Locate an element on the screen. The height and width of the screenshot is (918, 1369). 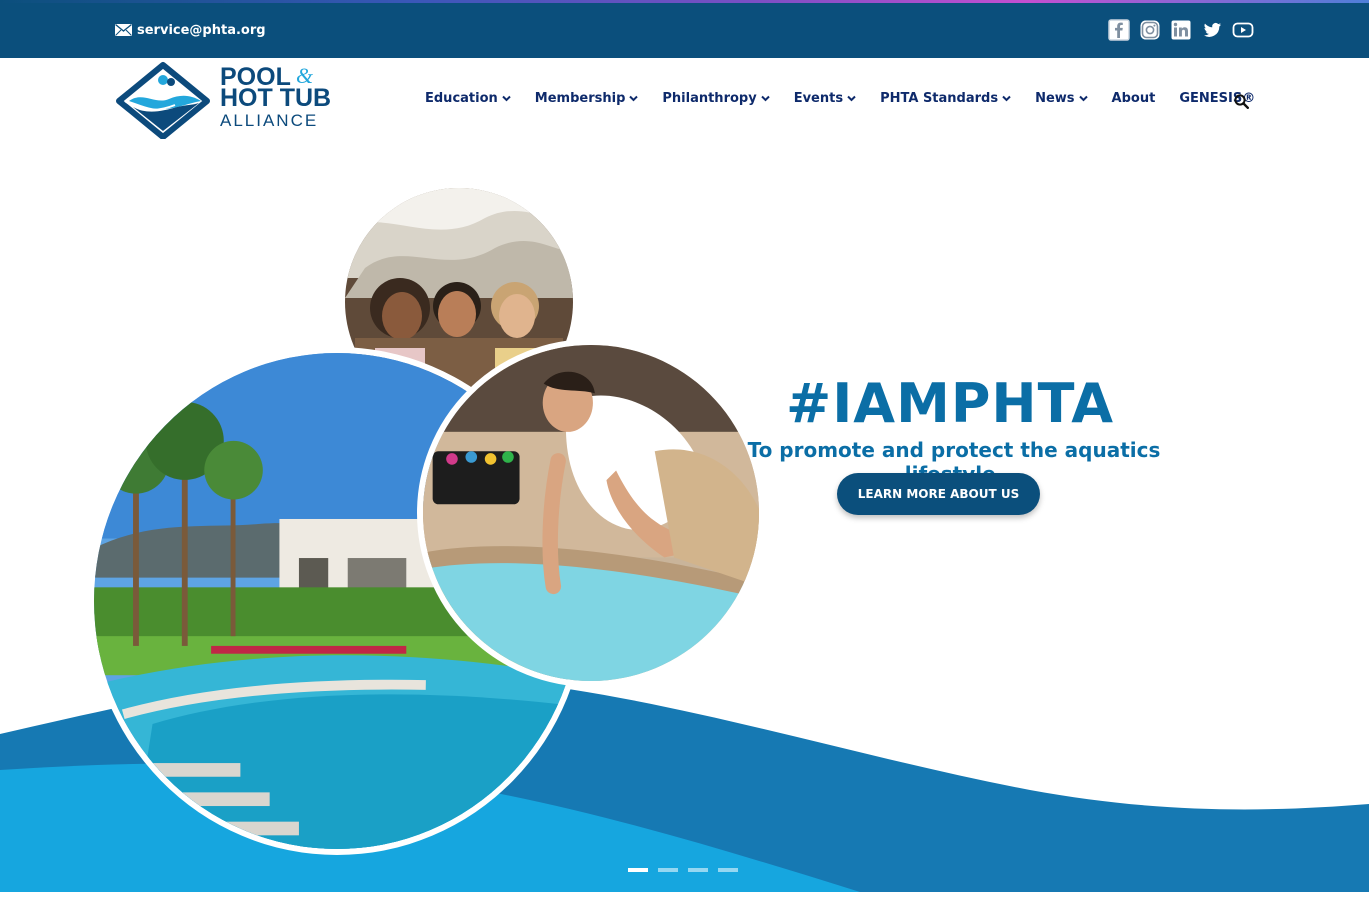
youtube-icon is located at coordinates (1243, 30).